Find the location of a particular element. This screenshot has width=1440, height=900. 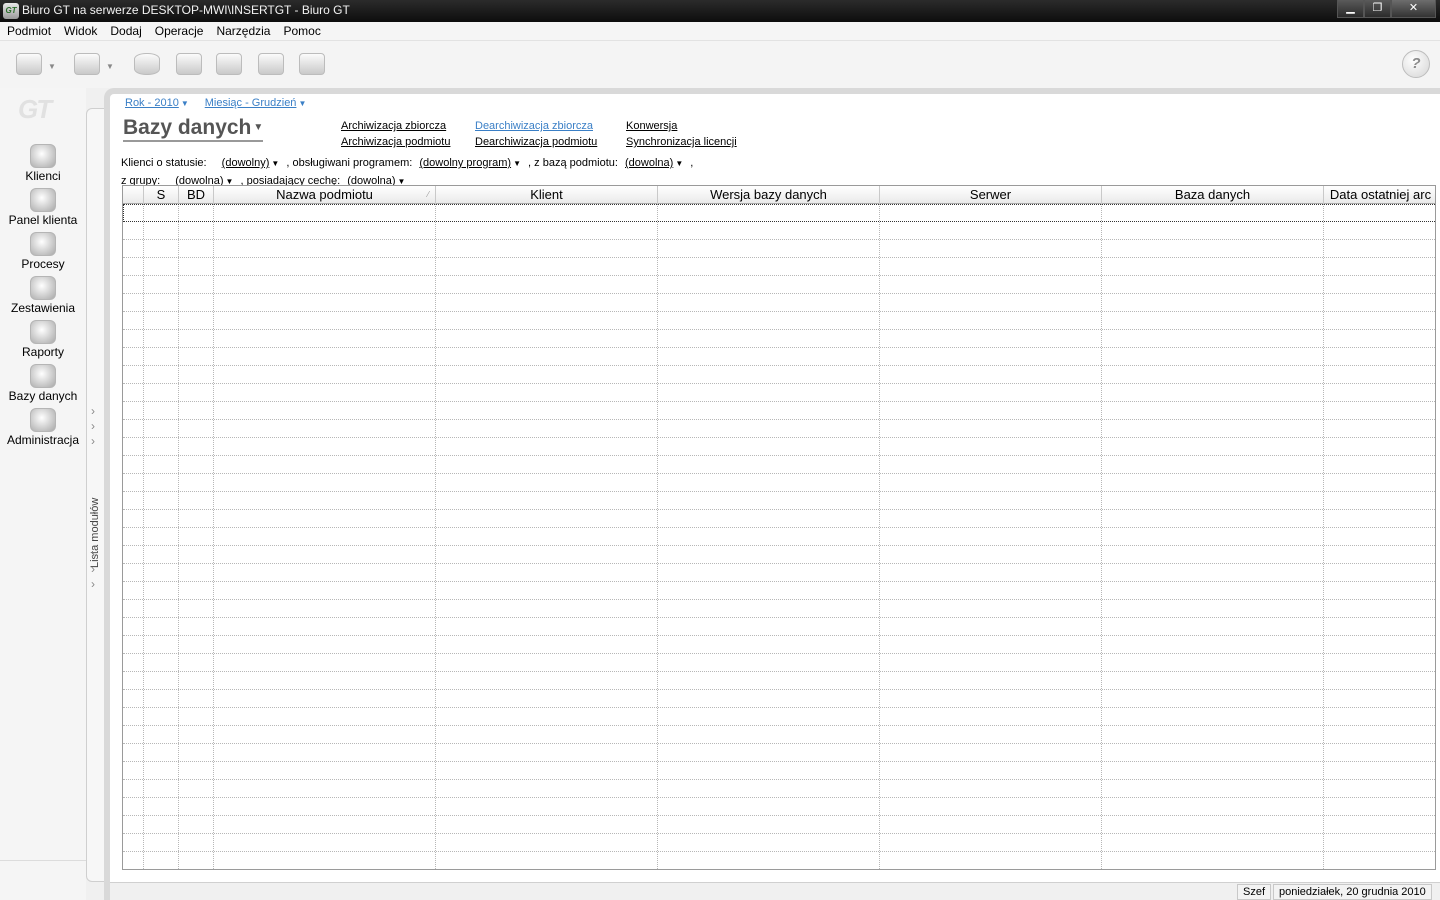

db-filter-dropdown: (dowolna) ▼ is located at coordinates (654, 163).